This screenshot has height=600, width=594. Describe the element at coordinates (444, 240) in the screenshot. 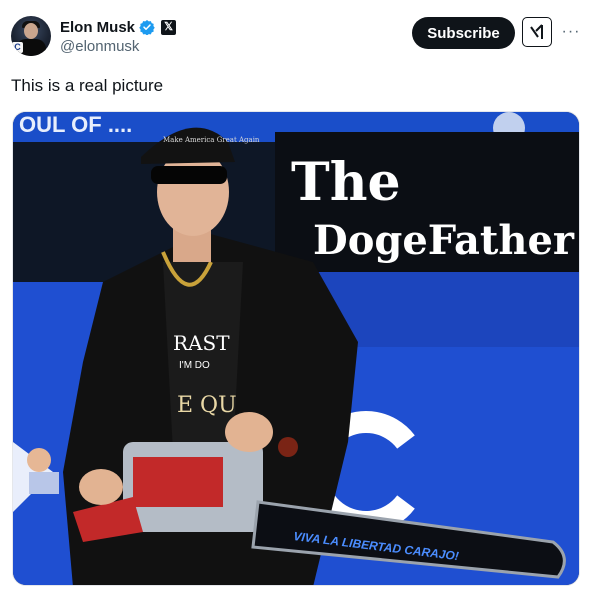

I see `sign-line2: DogeFather` at that location.